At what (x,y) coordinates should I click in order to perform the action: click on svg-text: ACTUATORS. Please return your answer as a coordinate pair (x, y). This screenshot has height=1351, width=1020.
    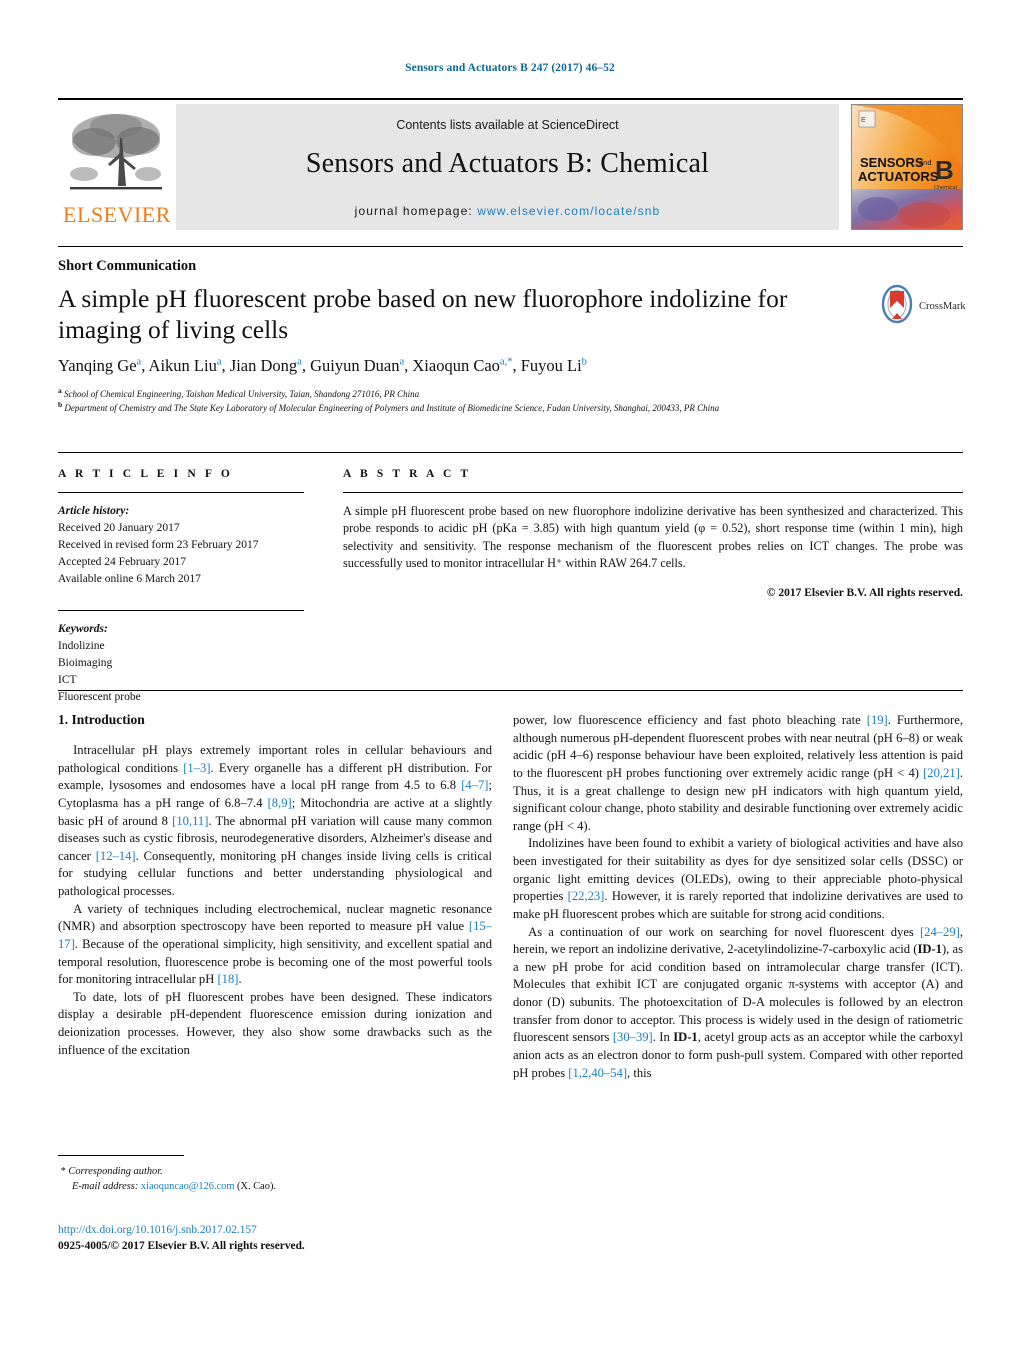
    Looking at the image, I should click on (898, 176).